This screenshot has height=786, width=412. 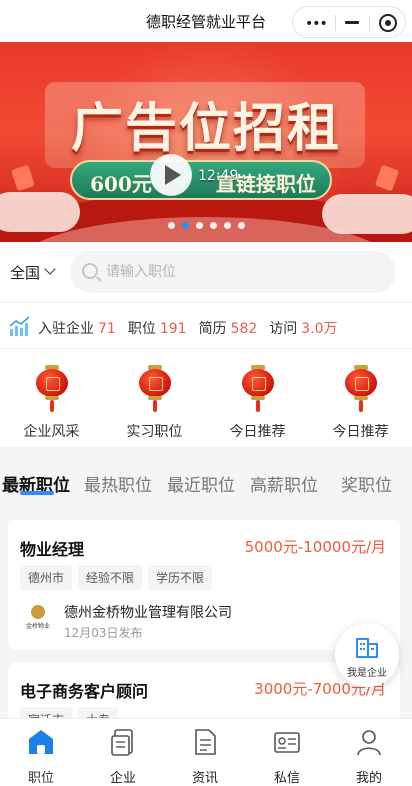 What do you see at coordinates (194, 328) in the screenshot?
I see `stats-line: 入驻企业 71 职位 191 简历 582 访问 3.0万` at bounding box center [194, 328].